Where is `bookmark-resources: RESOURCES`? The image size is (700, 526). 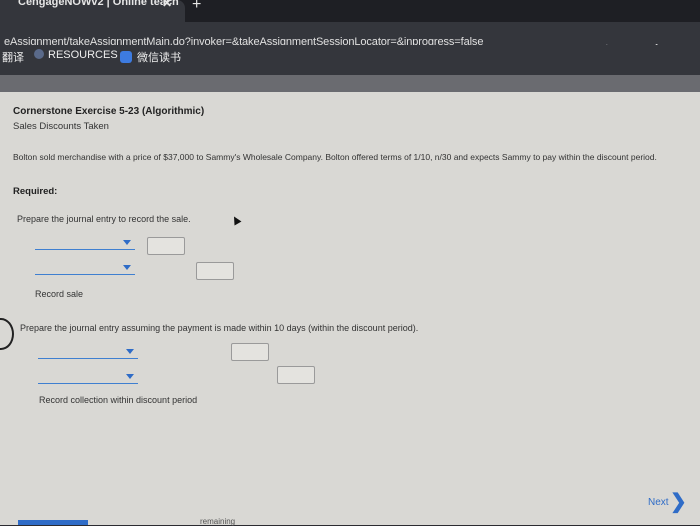
bookmark-resources: RESOURCES is located at coordinates (76, 55).